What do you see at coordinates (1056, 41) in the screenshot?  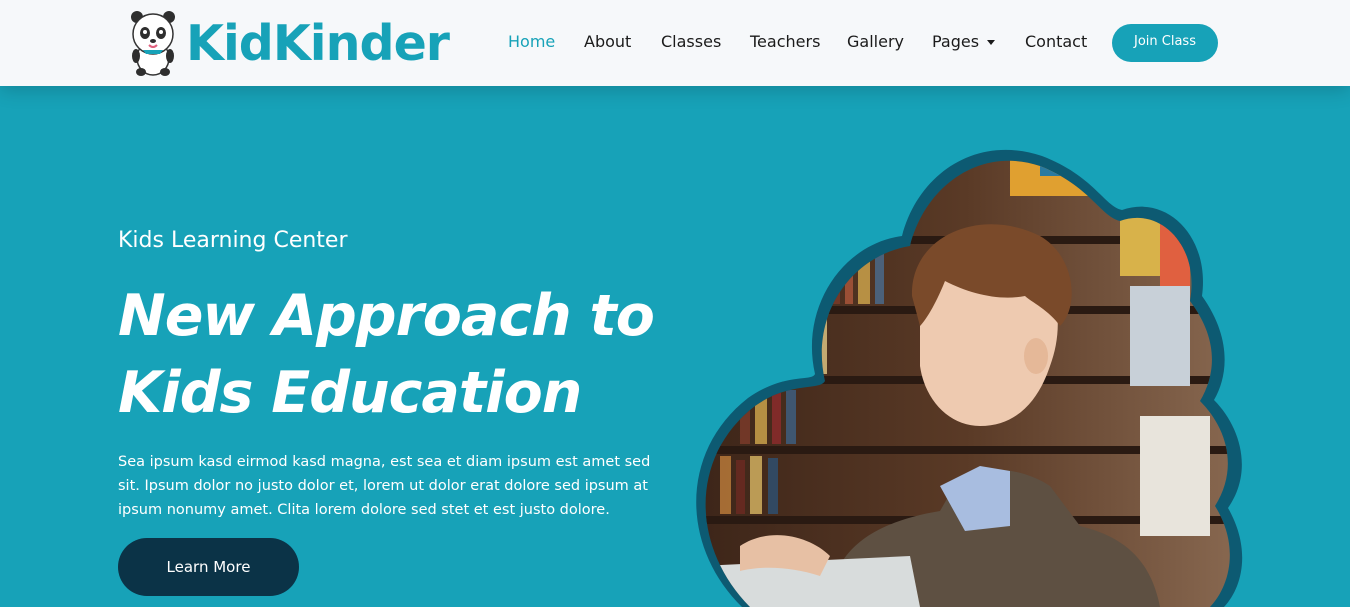 I see `nav-contact: Contact` at bounding box center [1056, 41].